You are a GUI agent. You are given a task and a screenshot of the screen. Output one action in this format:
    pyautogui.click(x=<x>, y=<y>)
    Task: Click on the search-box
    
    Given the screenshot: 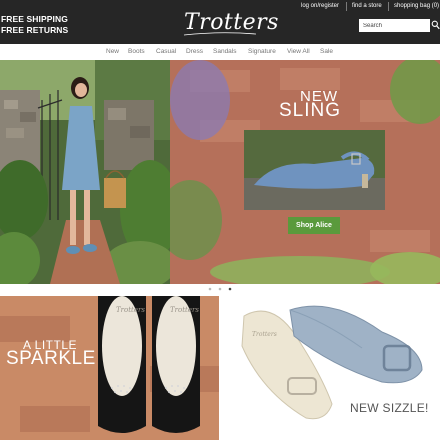 What is the action you would take?
    pyautogui.click(x=394, y=25)
    